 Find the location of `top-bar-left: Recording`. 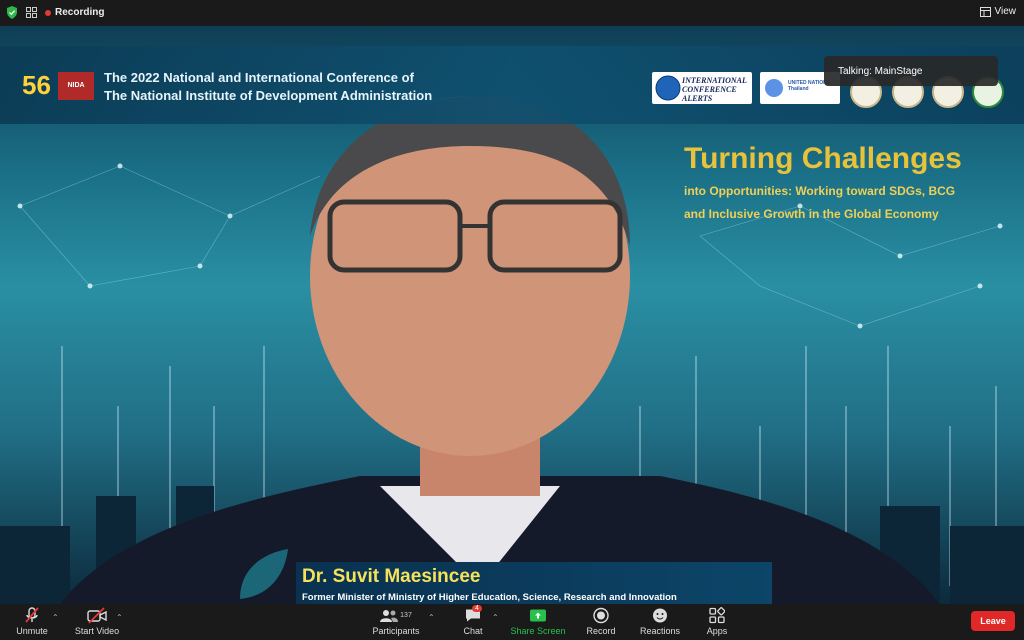

top-bar-left: Recording is located at coordinates (55, 12).